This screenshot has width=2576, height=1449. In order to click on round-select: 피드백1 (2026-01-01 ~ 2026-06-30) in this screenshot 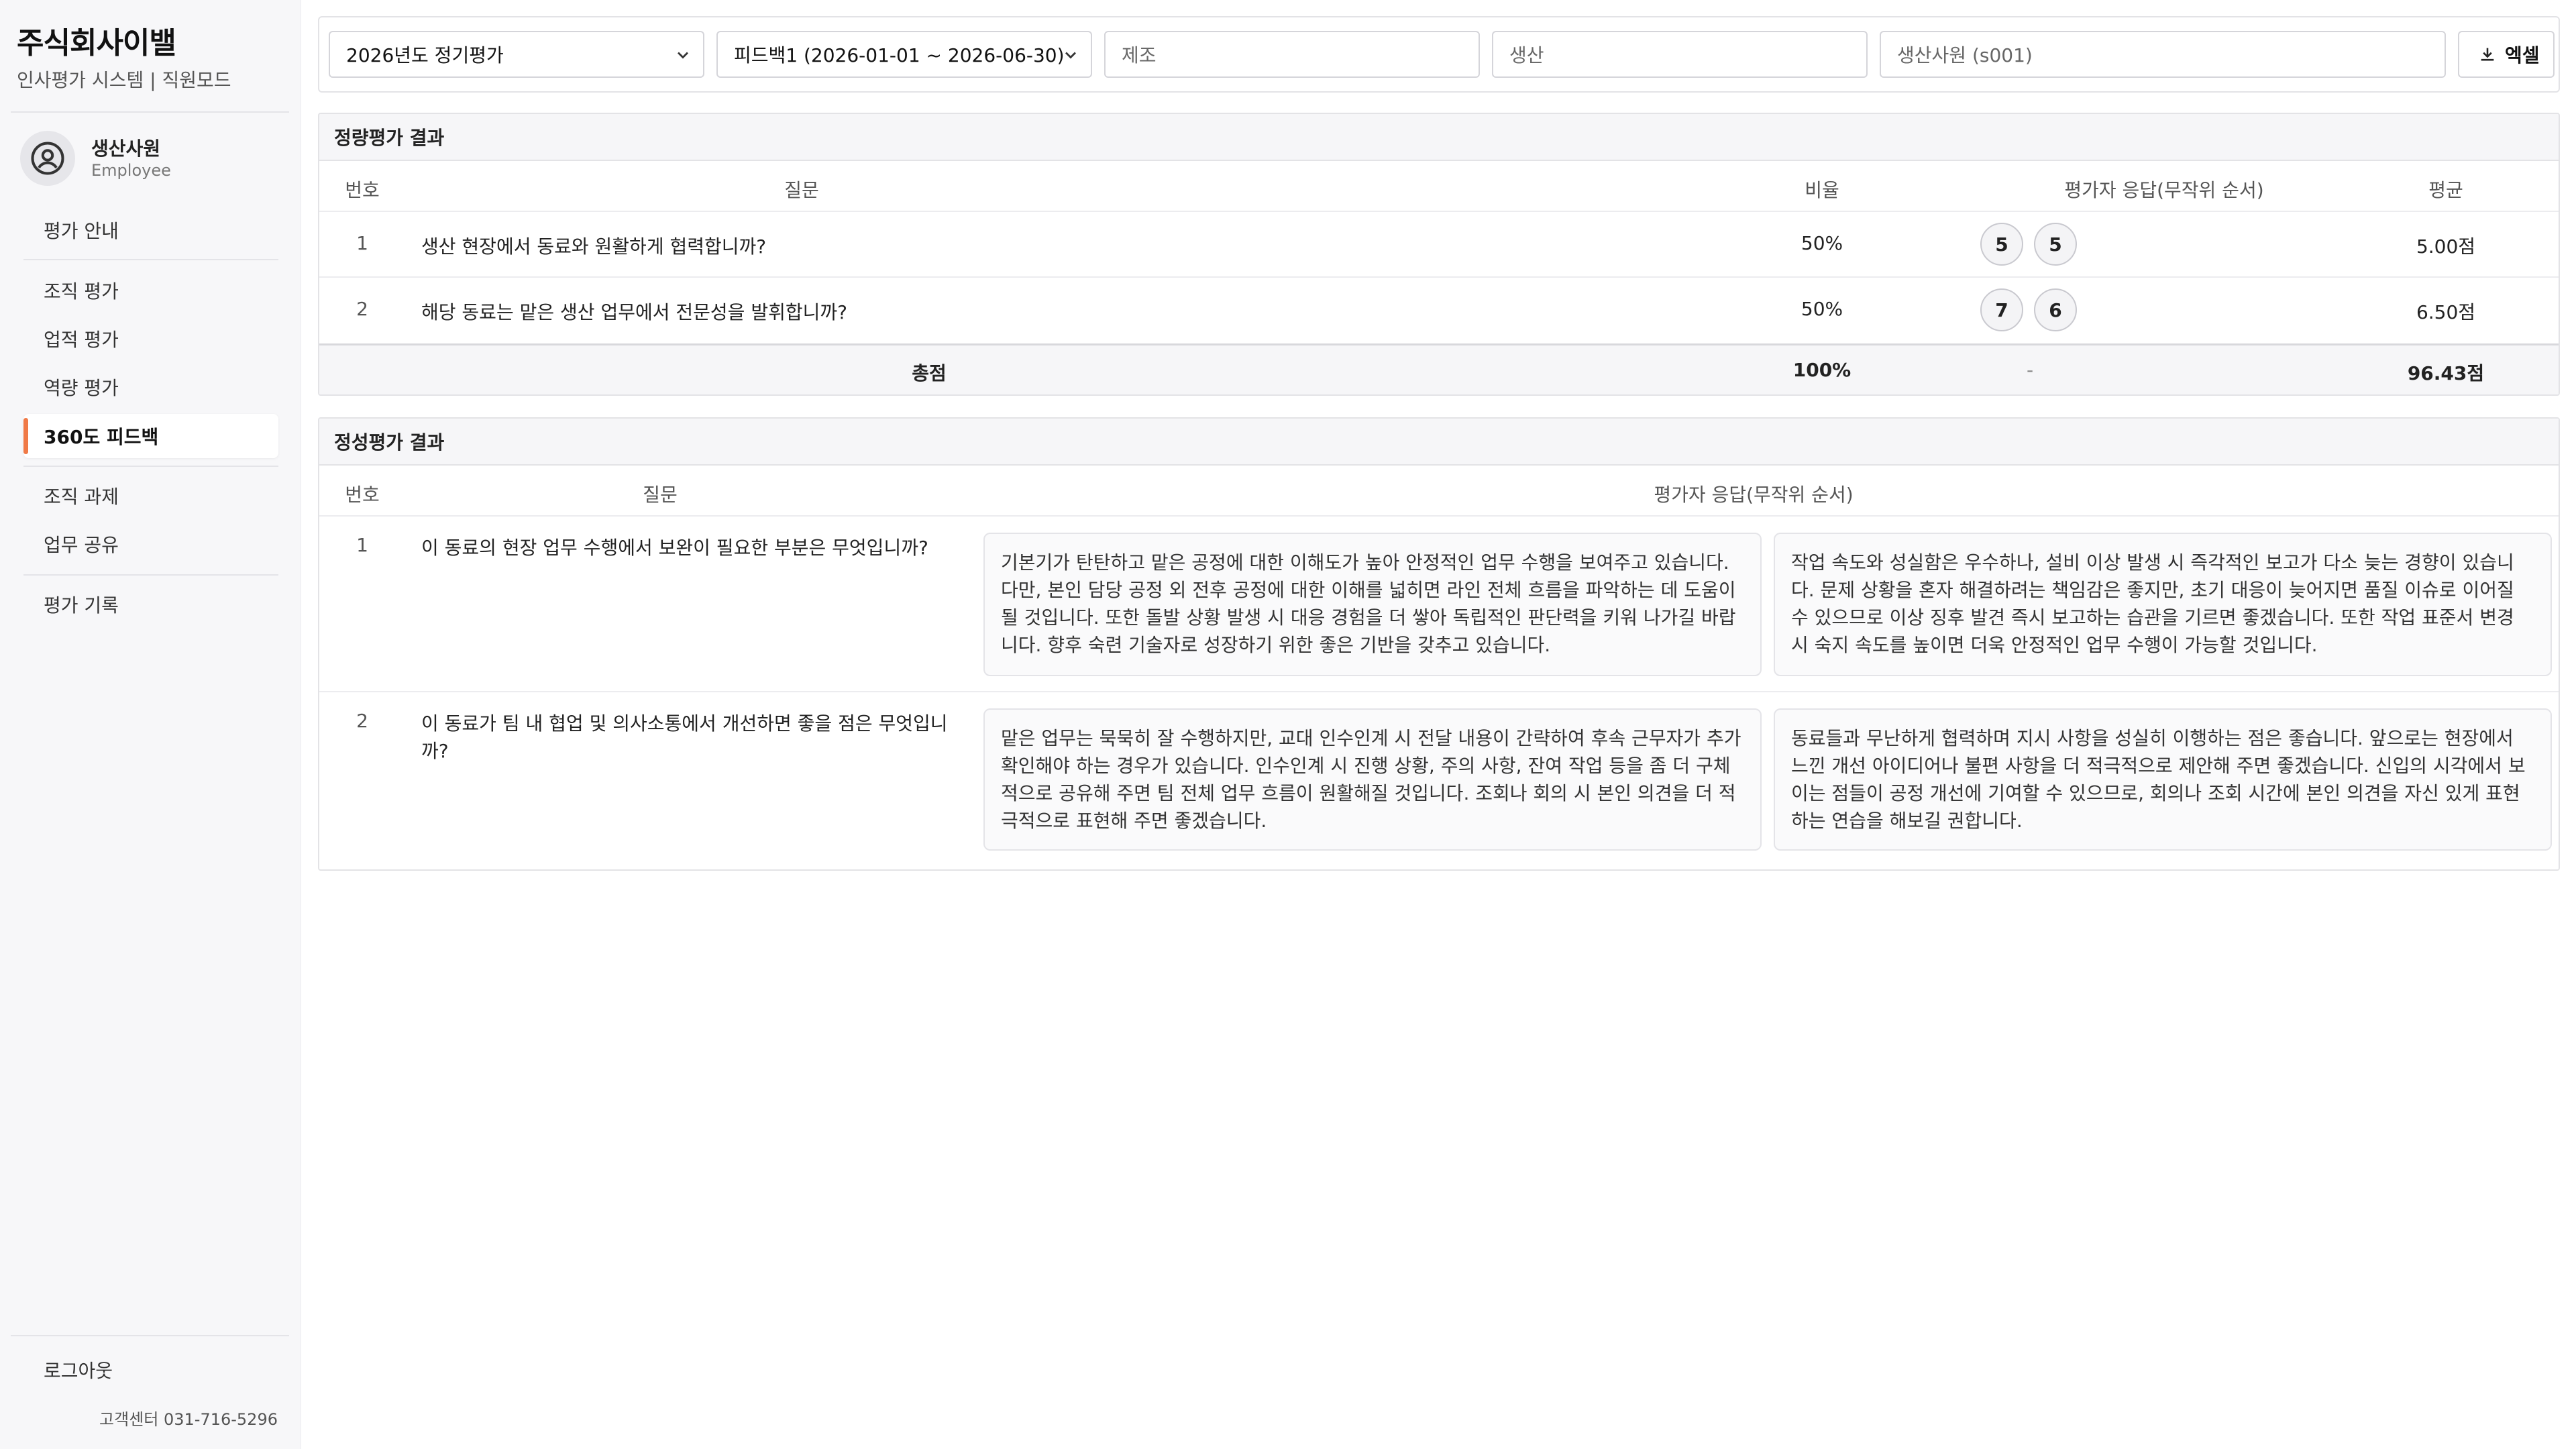, I will do `click(904, 54)`.